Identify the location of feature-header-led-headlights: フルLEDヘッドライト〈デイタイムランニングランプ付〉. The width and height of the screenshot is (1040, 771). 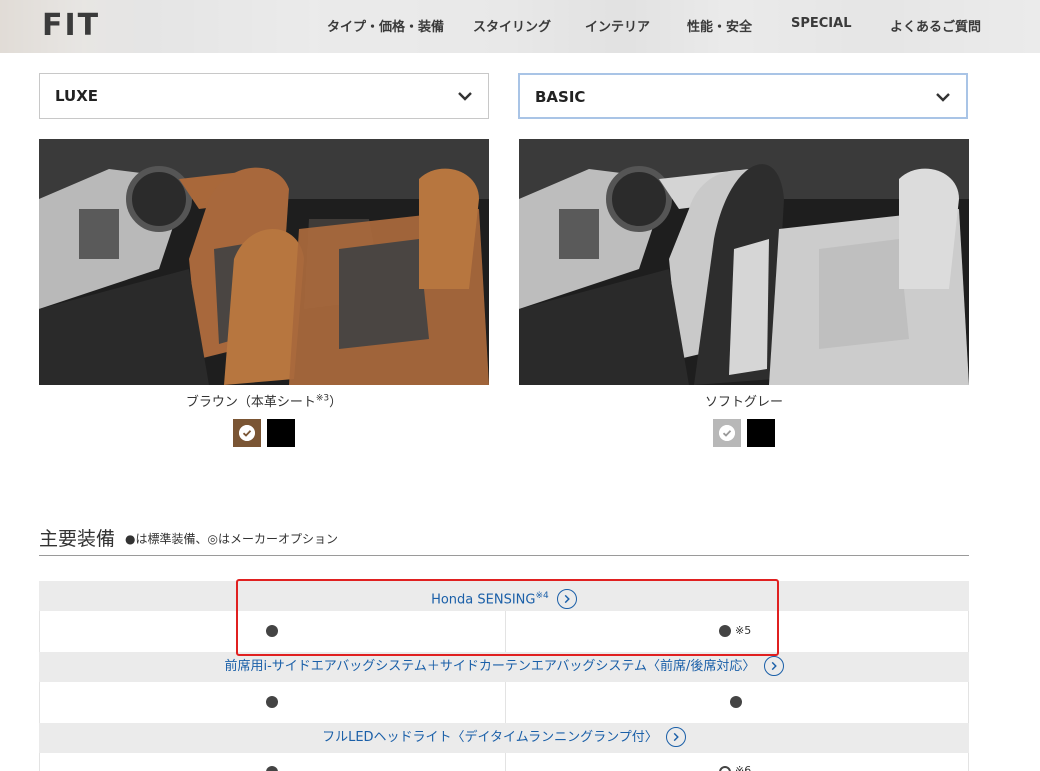
(504, 738).